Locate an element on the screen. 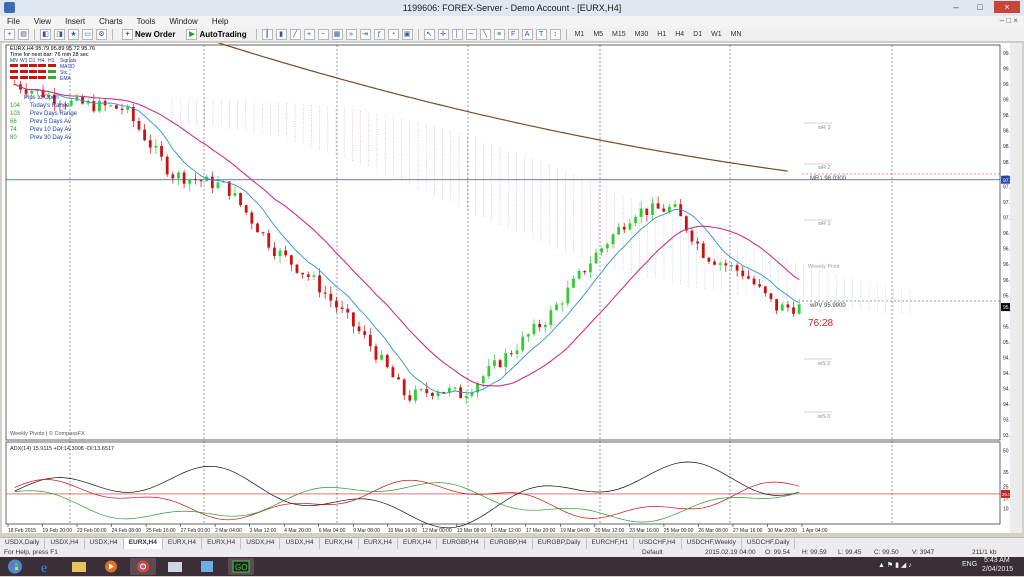 The width and height of the screenshot is (1024, 577). cursor-icon: ↖ is located at coordinates (429, 34).